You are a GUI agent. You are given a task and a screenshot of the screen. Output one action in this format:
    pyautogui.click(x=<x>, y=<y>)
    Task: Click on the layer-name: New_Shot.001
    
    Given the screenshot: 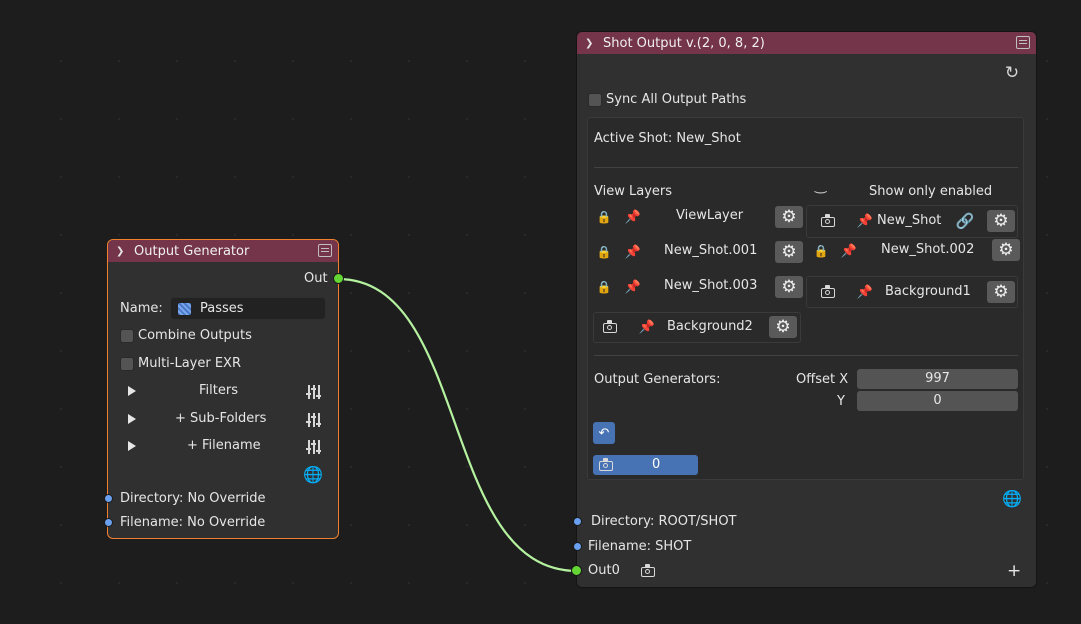 What is the action you would take?
    pyautogui.click(x=710, y=250)
    